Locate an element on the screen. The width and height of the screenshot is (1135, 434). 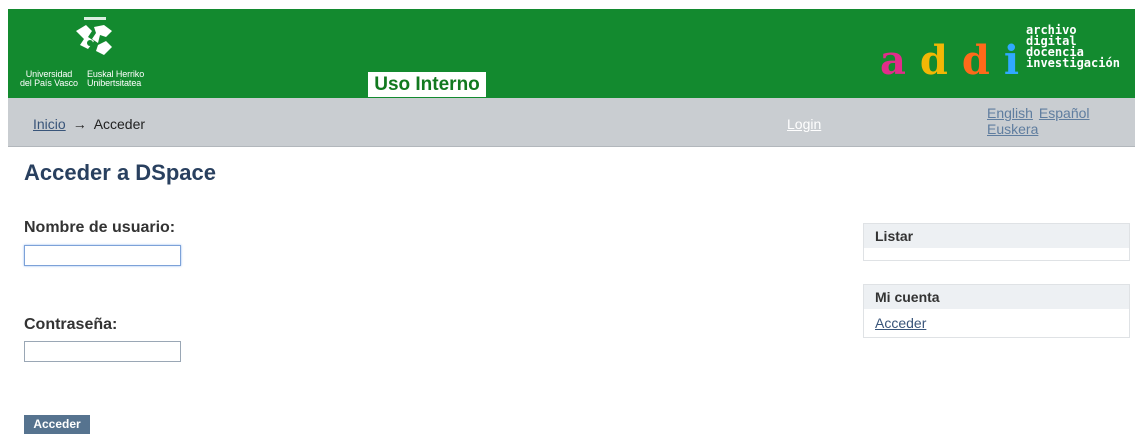
listar-panel: Listar is located at coordinates (996, 242).